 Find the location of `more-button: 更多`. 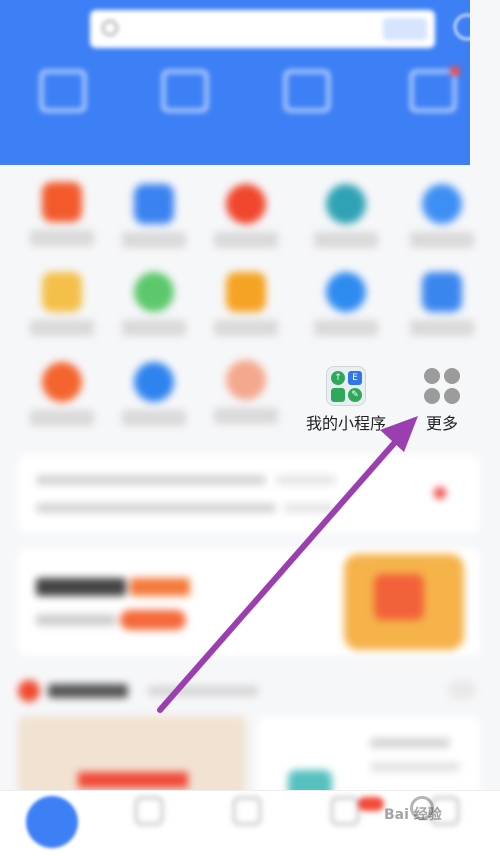

more-button: 更多 is located at coordinates (442, 399).